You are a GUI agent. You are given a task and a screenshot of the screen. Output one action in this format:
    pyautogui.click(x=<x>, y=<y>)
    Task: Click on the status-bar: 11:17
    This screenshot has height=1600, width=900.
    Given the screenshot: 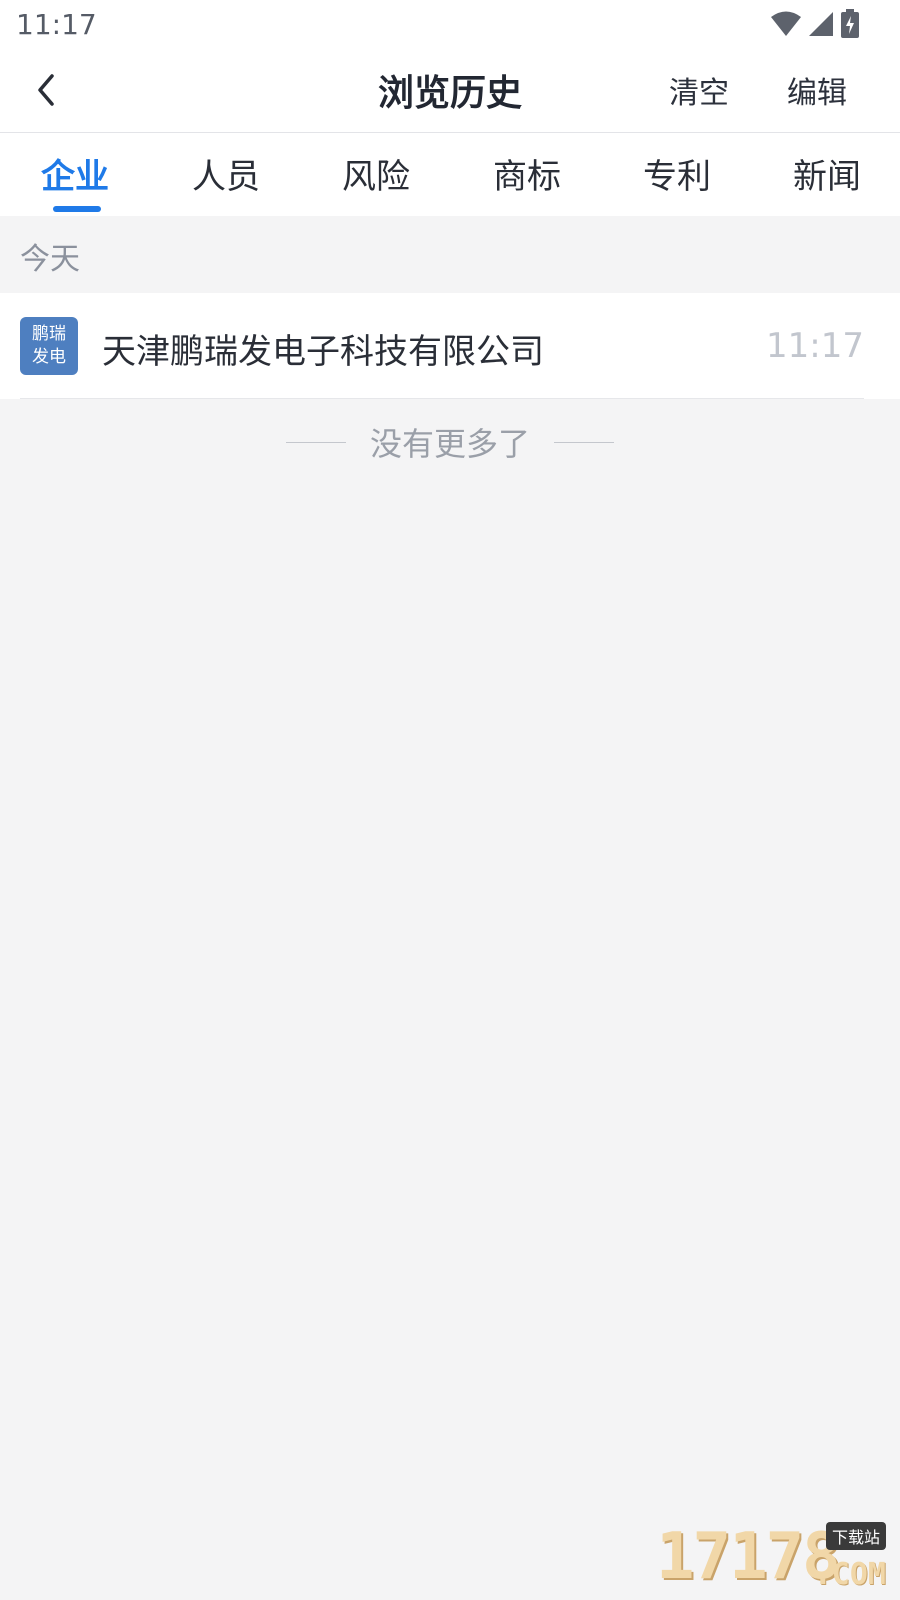 What is the action you would take?
    pyautogui.click(x=450, y=25)
    